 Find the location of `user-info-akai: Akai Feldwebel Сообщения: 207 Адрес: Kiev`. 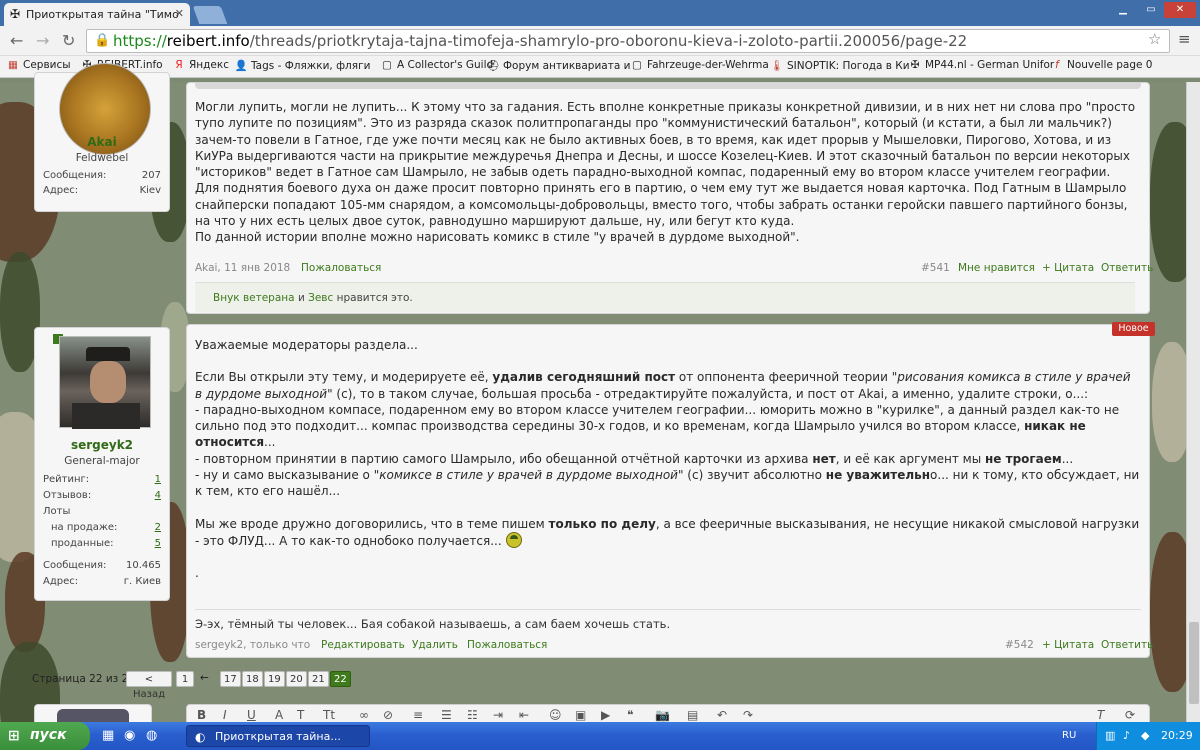

user-info-akai: Akai Feldwebel Сообщения: 207 Адрес: Kiev is located at coordinates (102, 137).